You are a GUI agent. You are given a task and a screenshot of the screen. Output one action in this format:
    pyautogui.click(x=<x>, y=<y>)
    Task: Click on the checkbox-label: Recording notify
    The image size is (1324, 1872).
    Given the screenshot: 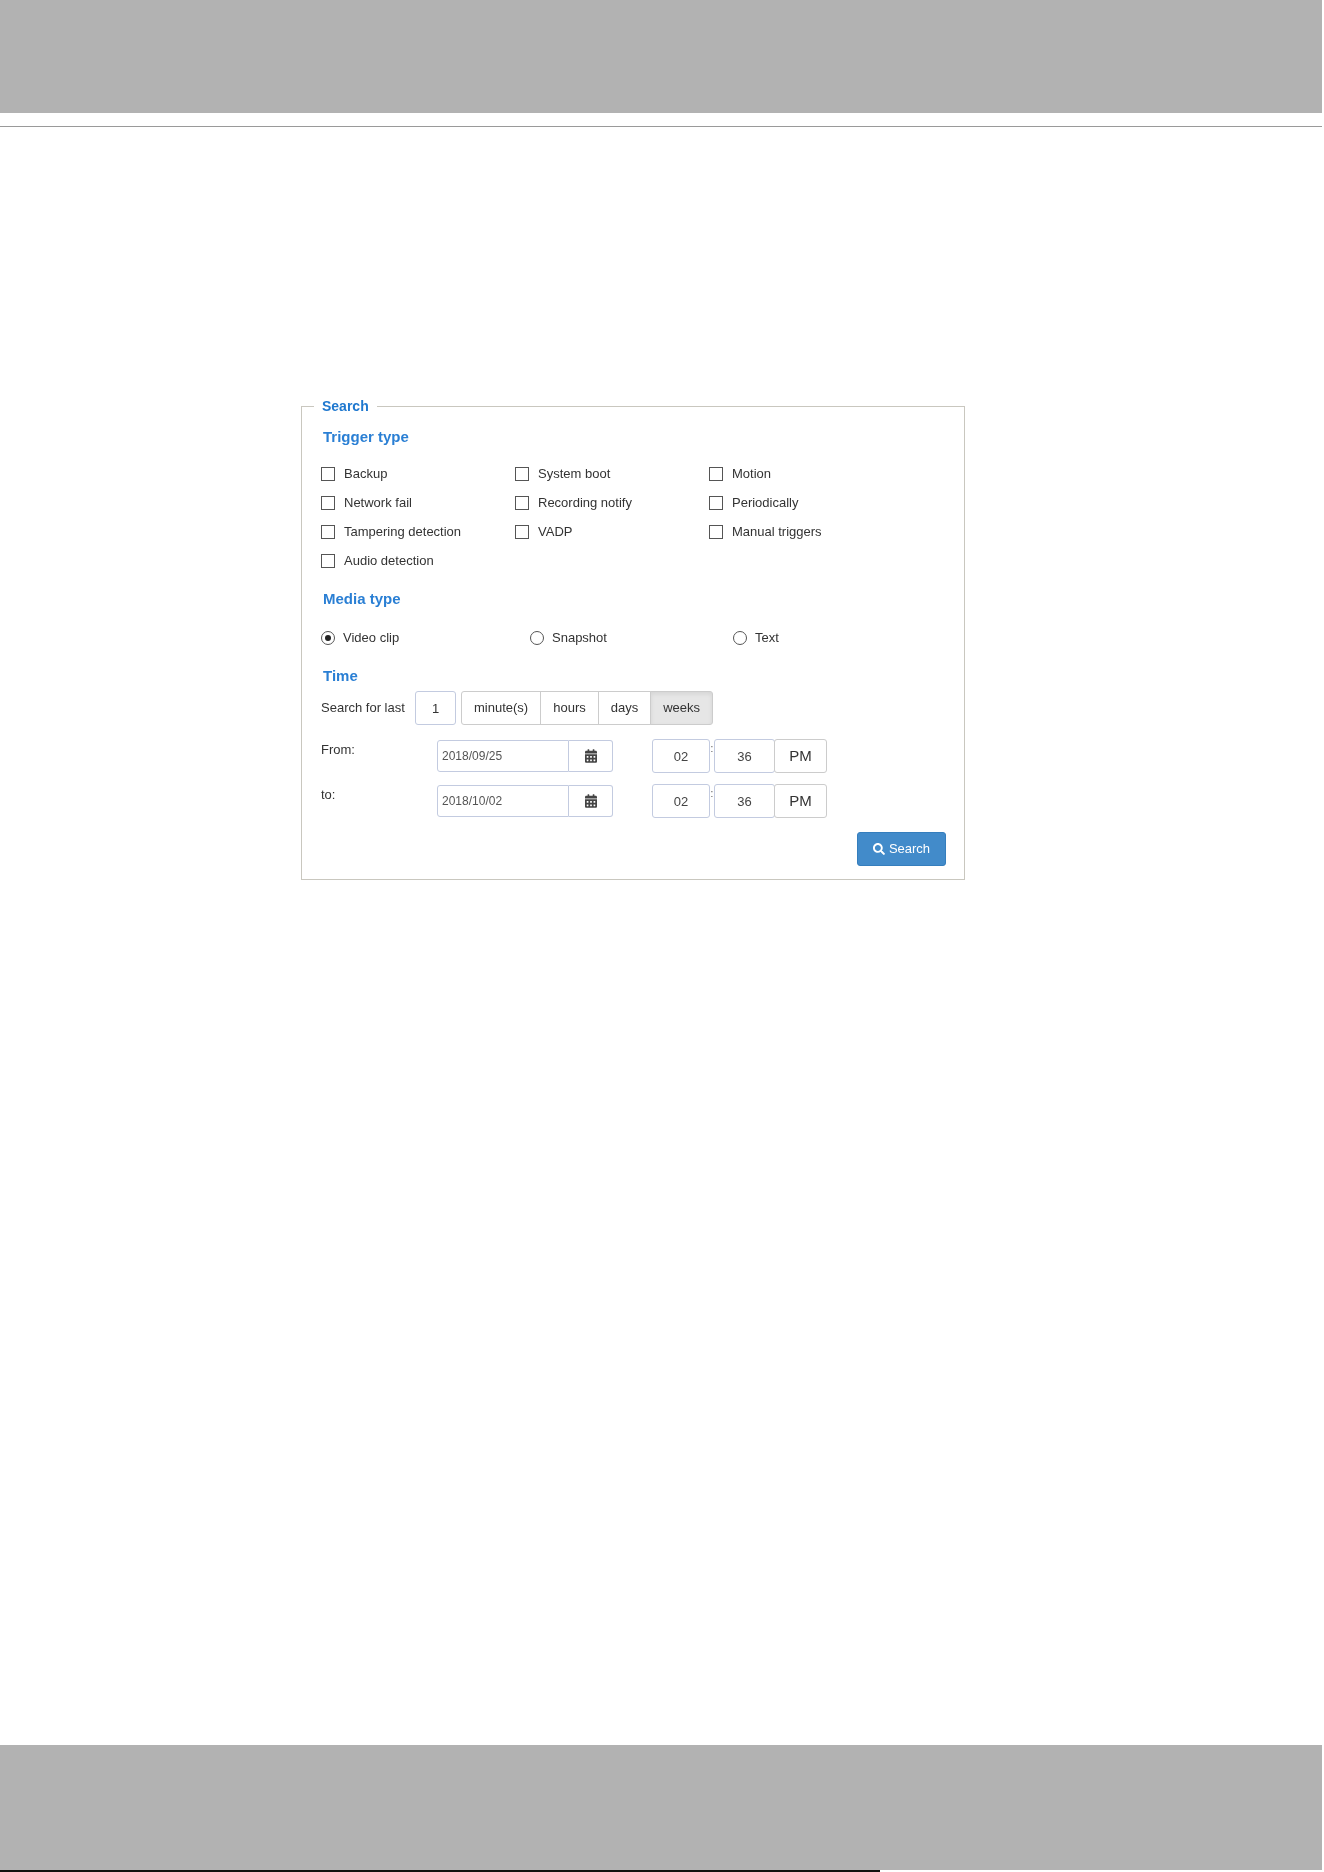 What is the action you would take?
    pyautogui.click(x=585, y=502)
    